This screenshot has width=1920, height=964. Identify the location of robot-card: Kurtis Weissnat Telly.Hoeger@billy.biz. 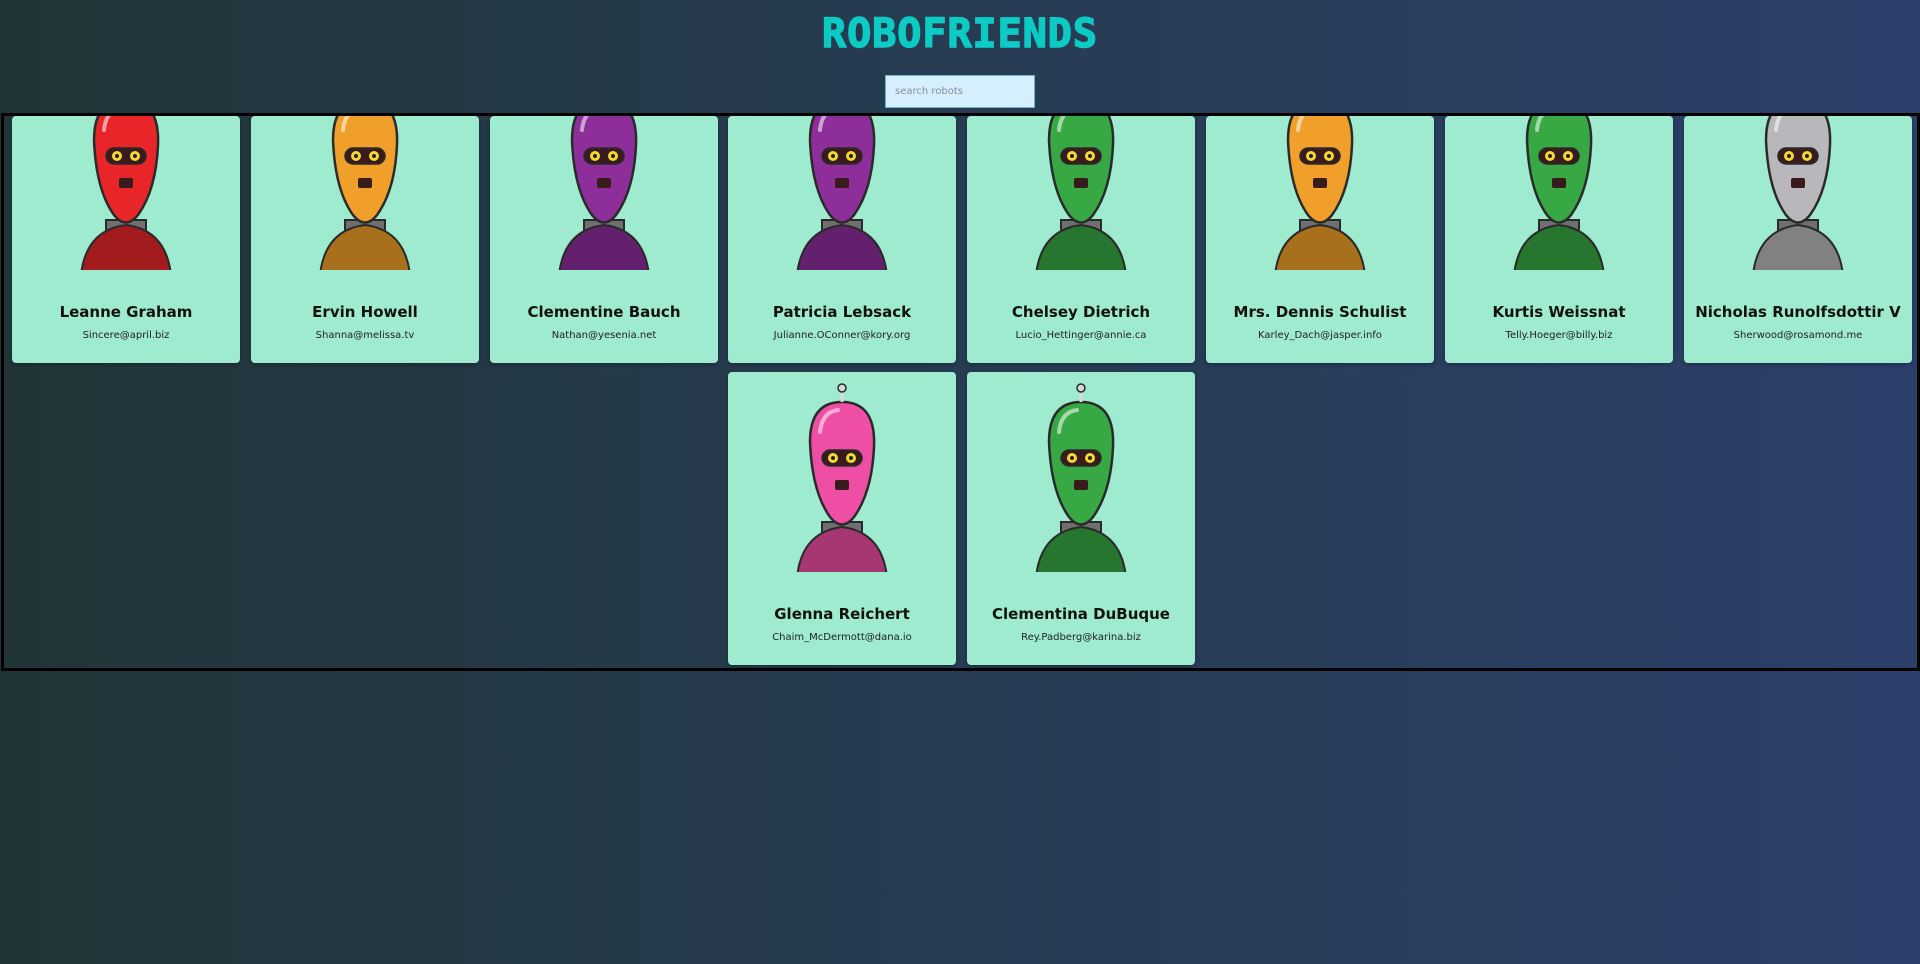
(1559, 239).